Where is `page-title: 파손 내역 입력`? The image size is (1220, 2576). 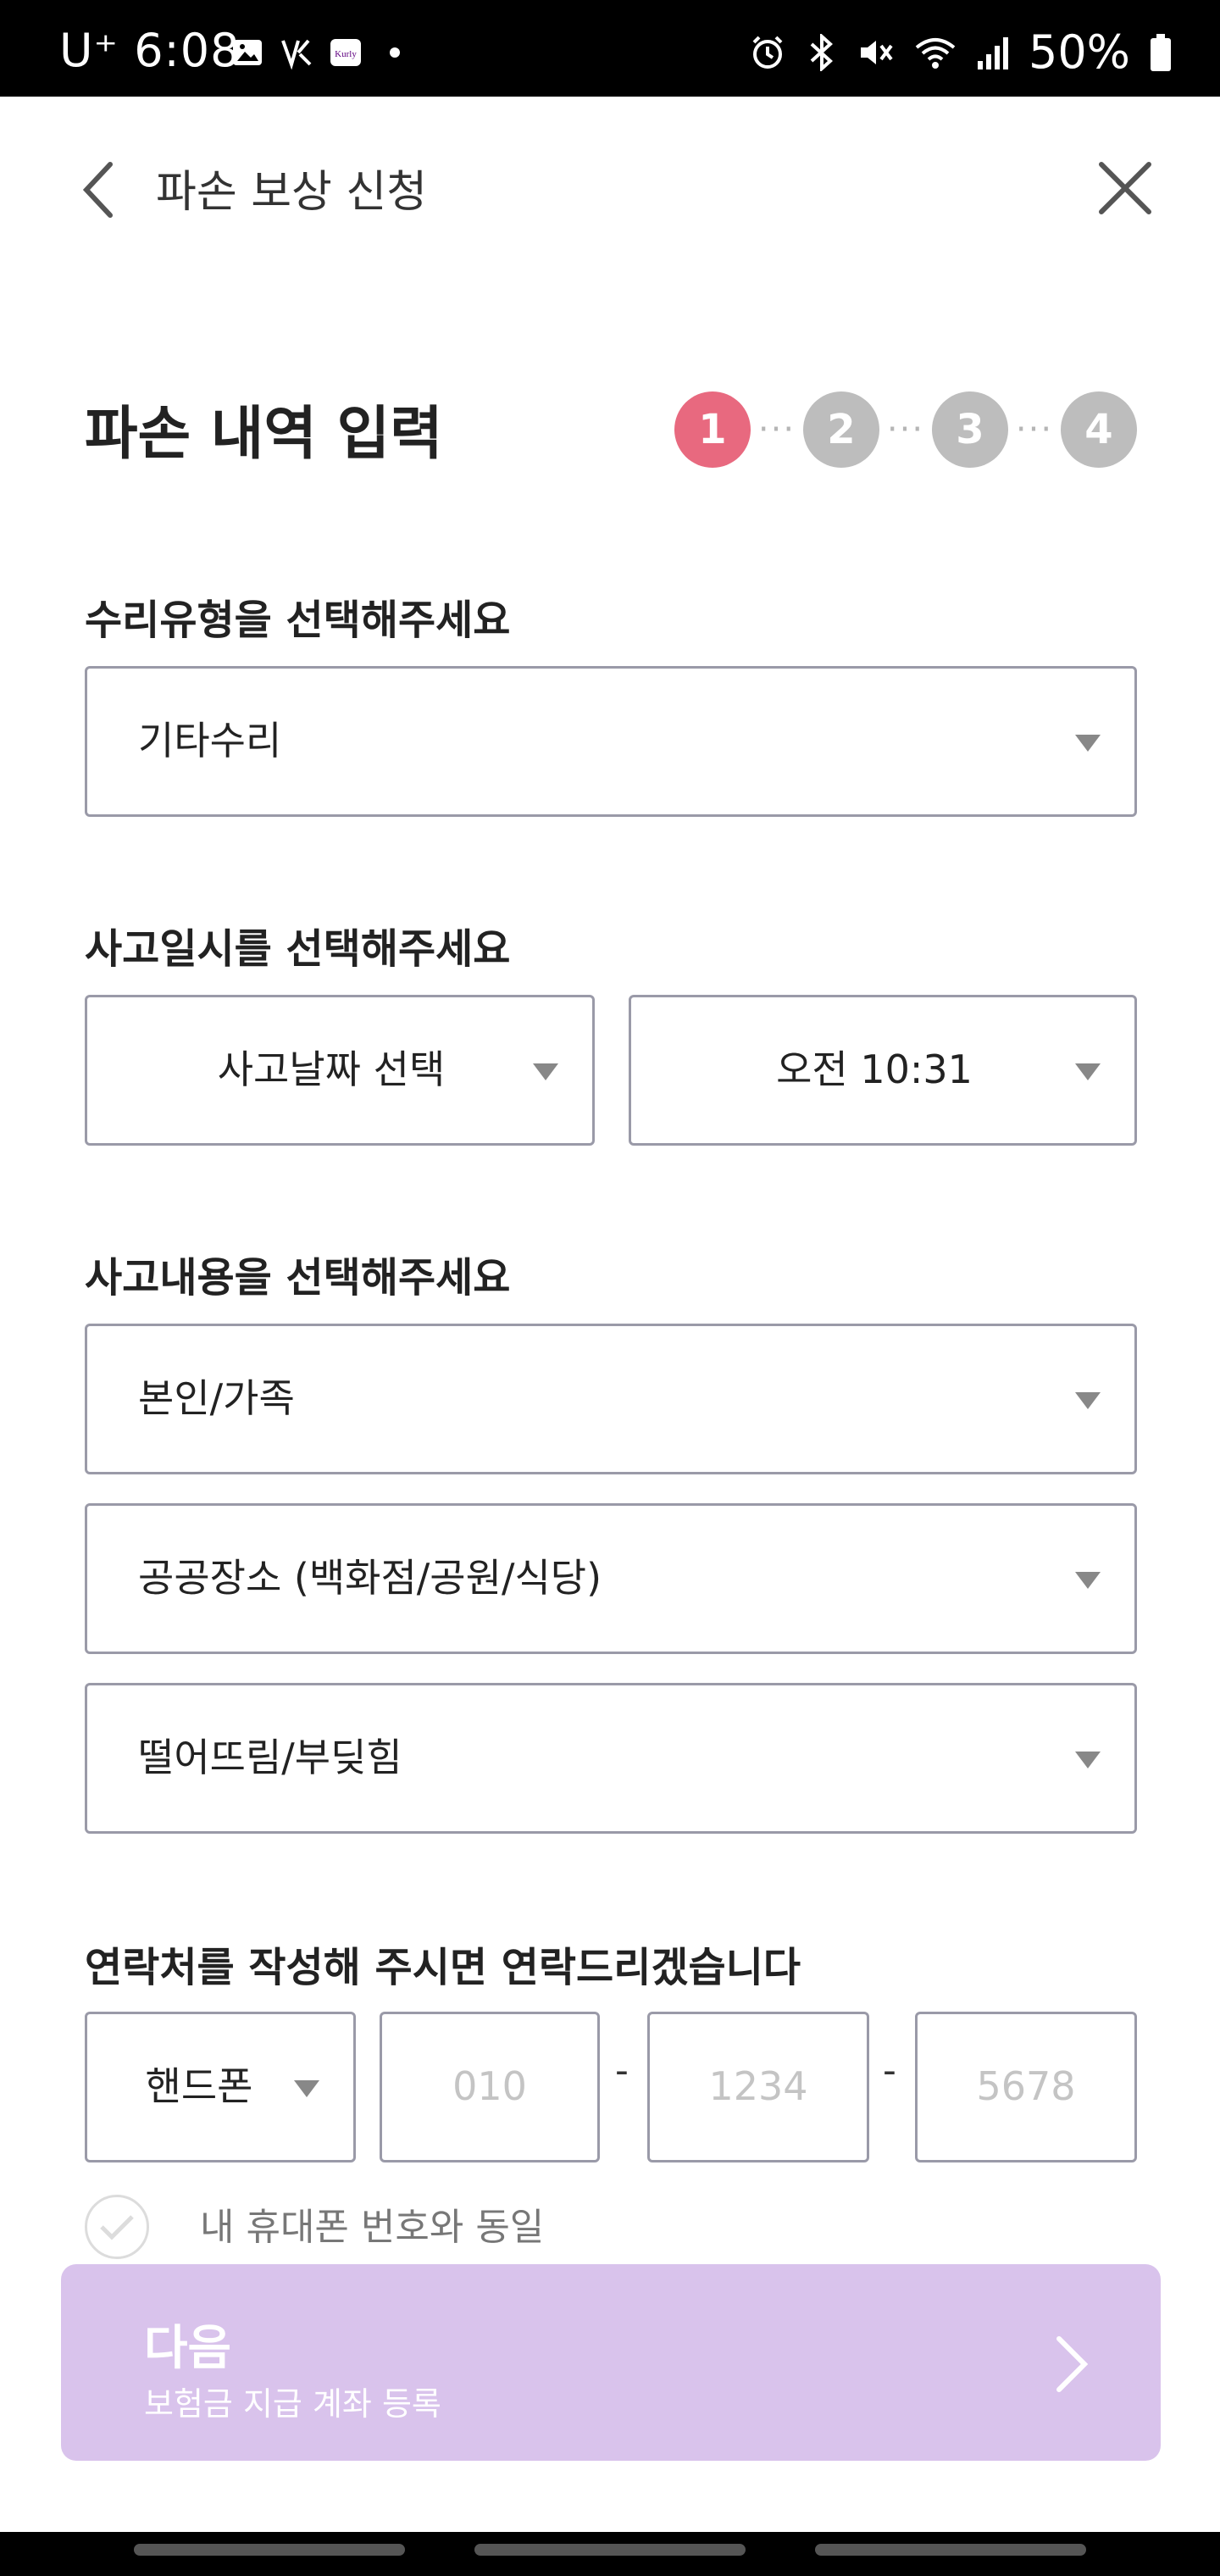 page-title: 파손 내역 입력 is located at coordinates (264, 434).